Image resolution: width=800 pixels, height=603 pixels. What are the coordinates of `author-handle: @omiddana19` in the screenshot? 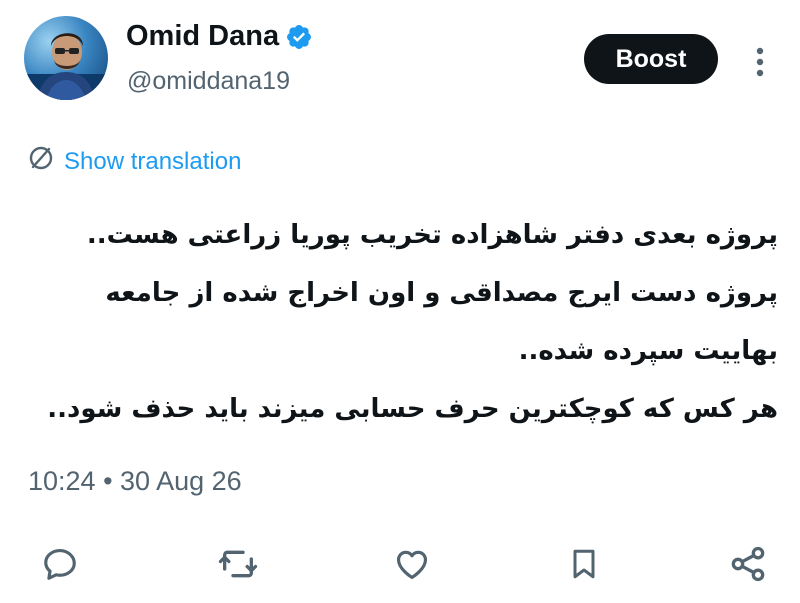 It's located at (208, 81).